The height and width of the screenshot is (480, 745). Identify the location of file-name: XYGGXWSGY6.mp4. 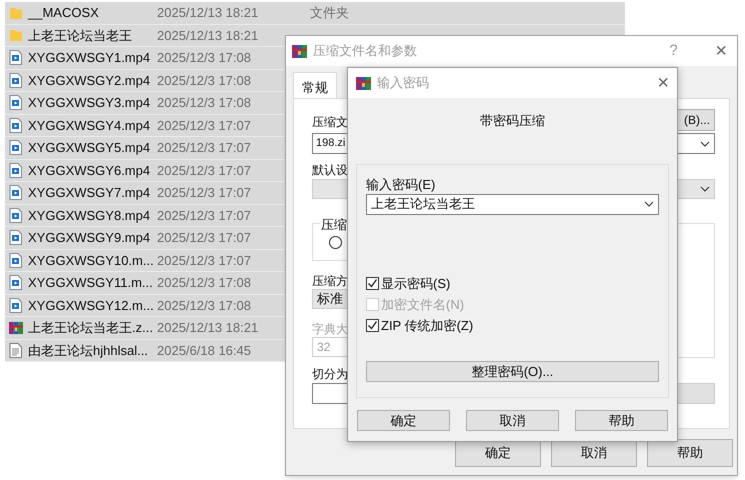
(89, 170).